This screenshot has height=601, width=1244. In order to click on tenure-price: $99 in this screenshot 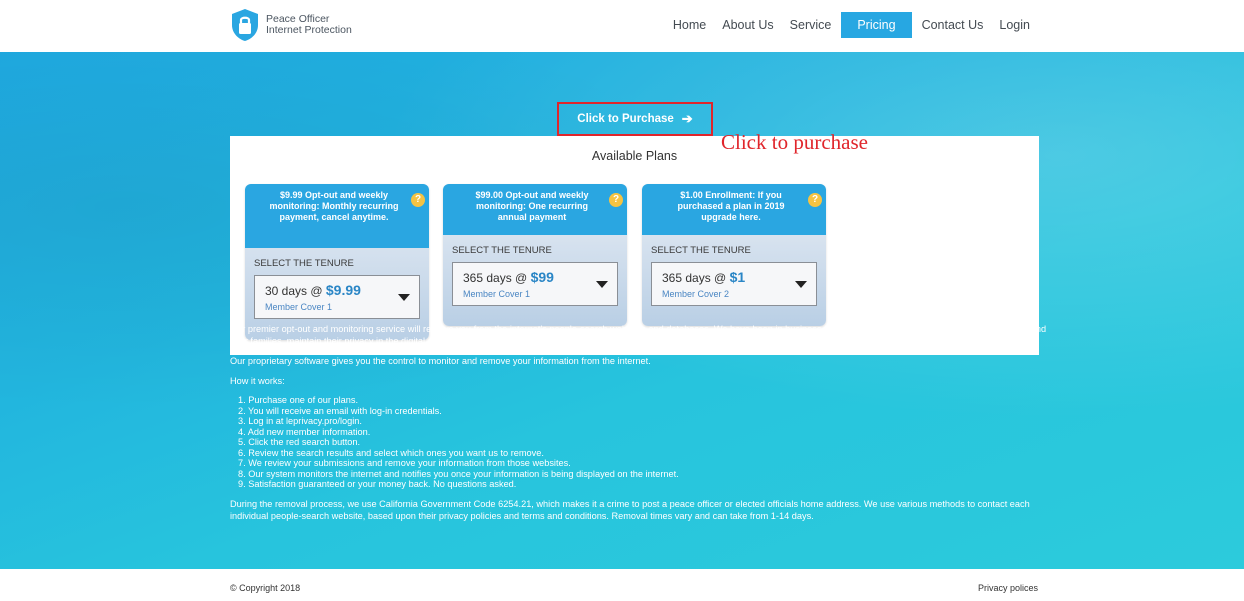, I will do `click(542, 277)`.